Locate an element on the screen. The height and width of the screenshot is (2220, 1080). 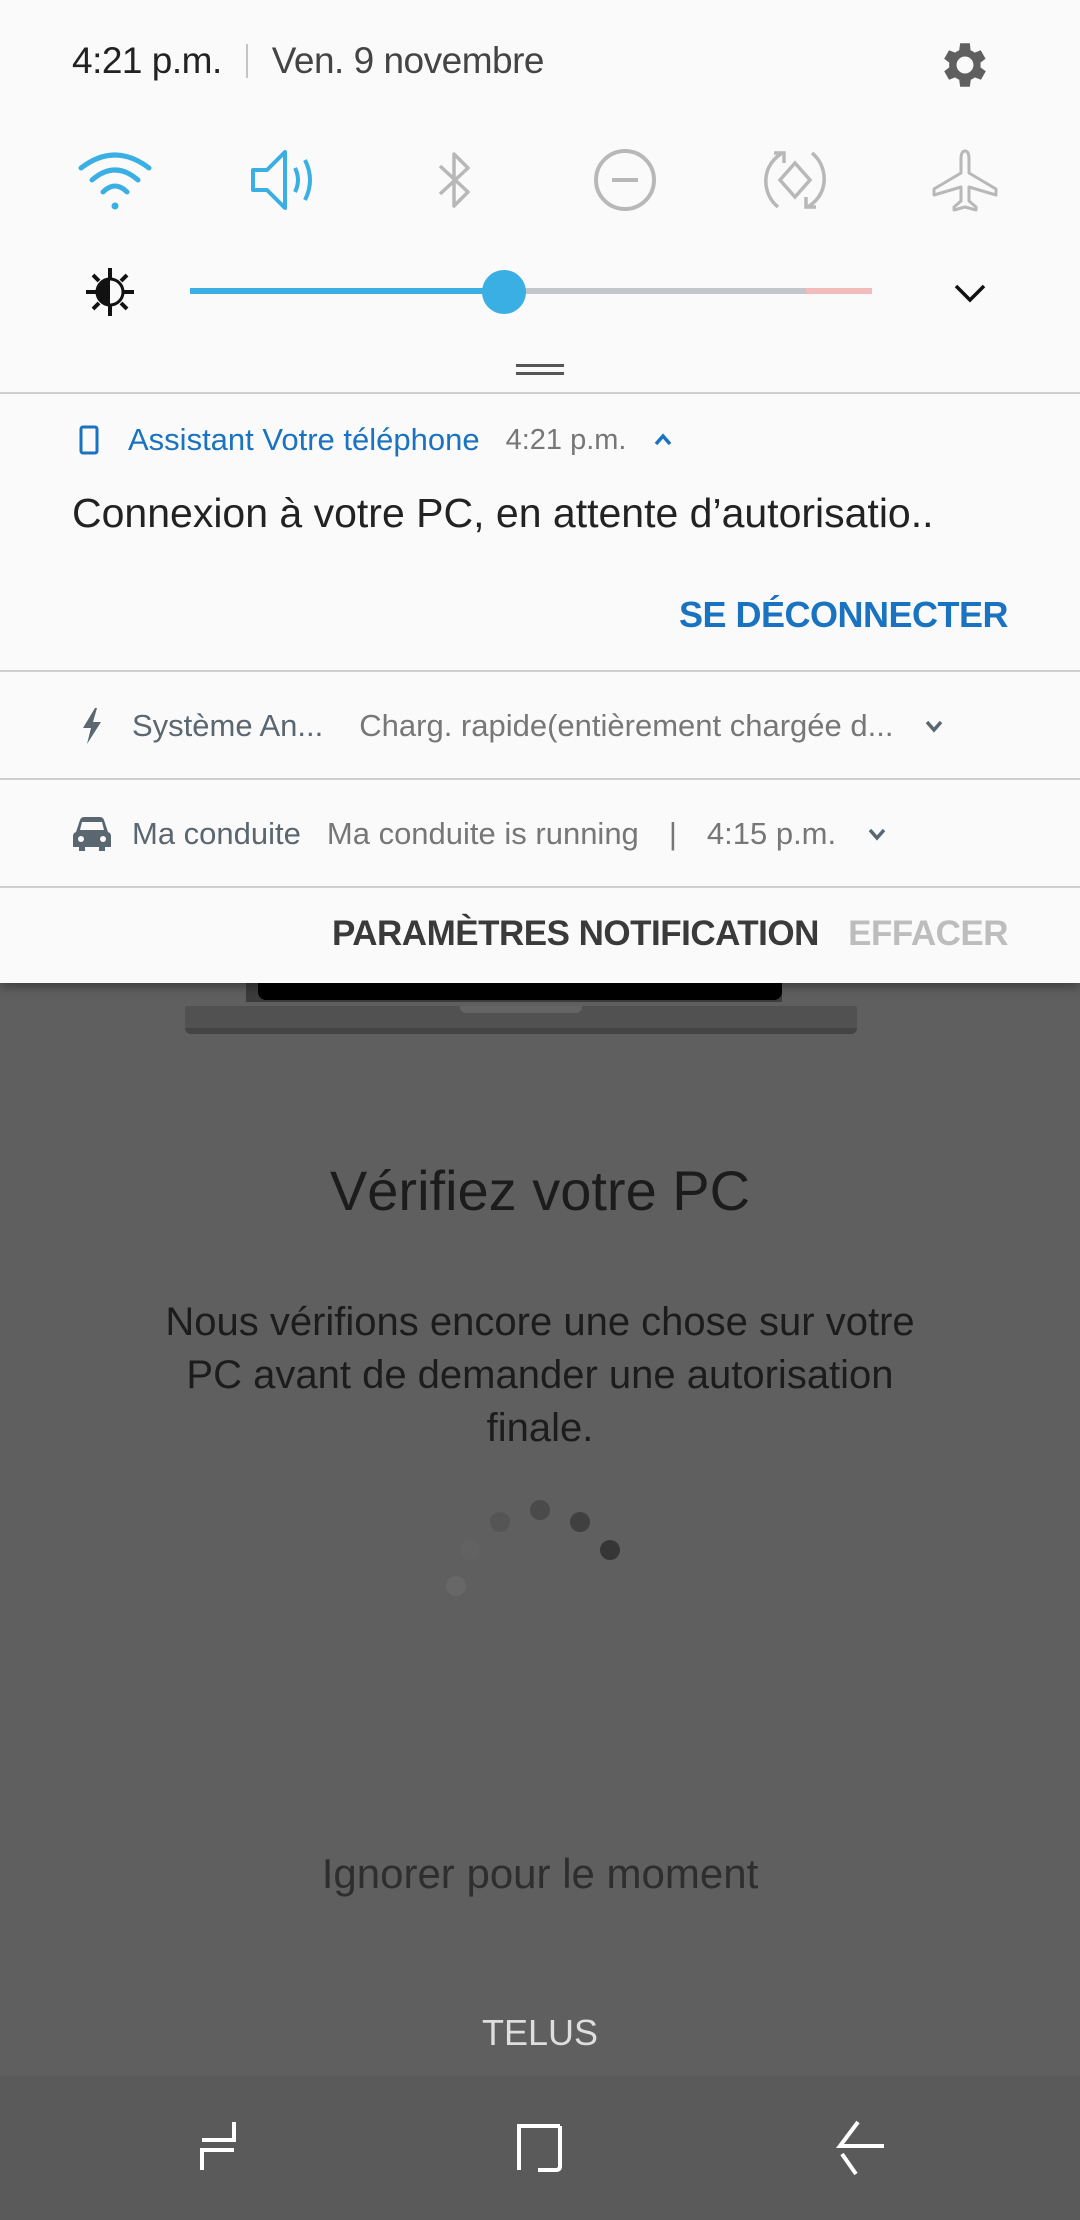
quick-settings is located at coordinates (540, 180).